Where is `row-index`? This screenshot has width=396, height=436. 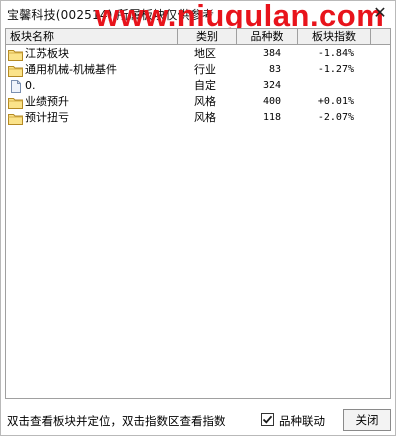
row-index is located at coordinates (326, 86).